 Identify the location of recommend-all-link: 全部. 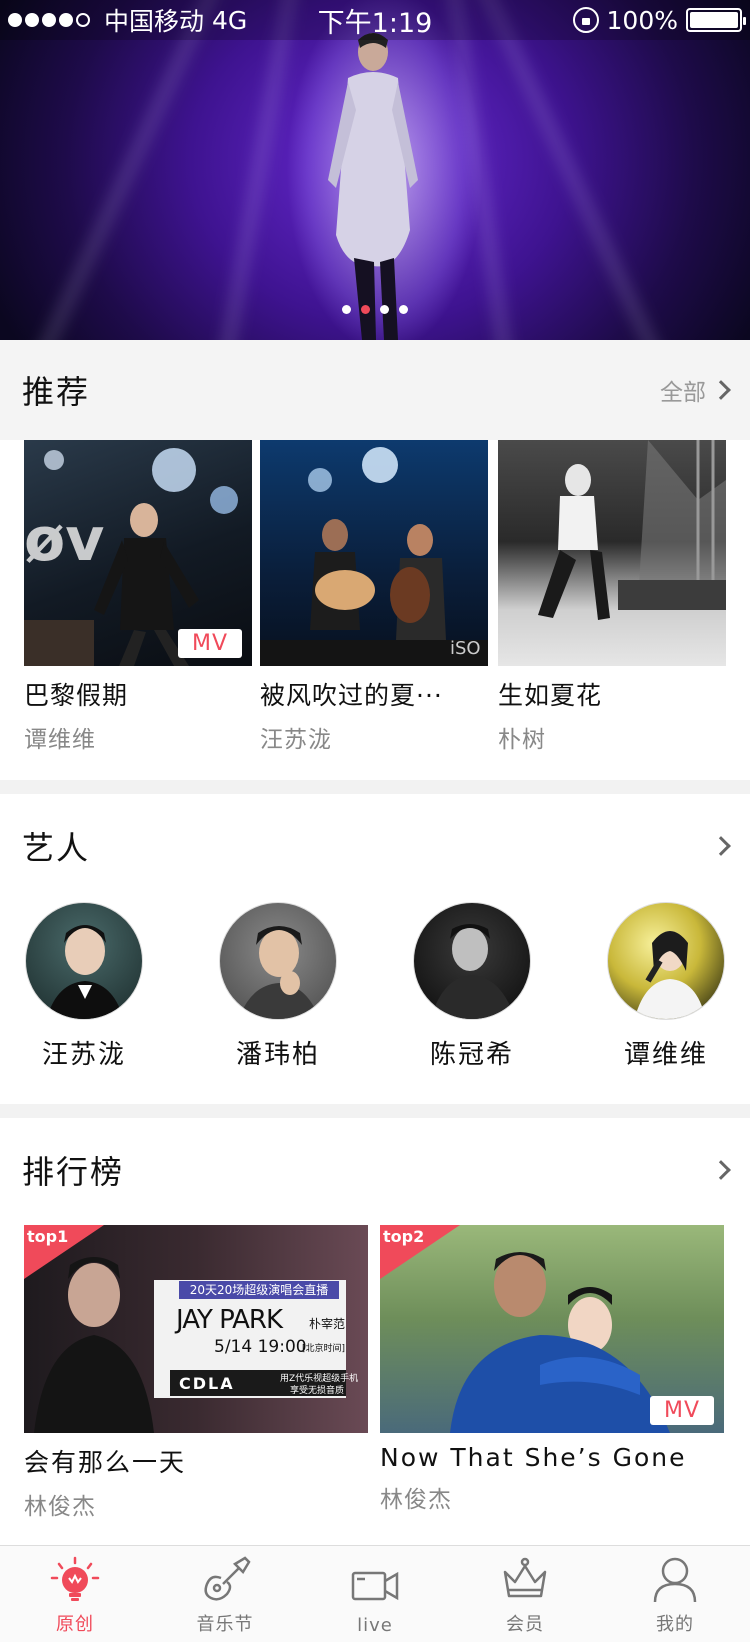
(695, 390).